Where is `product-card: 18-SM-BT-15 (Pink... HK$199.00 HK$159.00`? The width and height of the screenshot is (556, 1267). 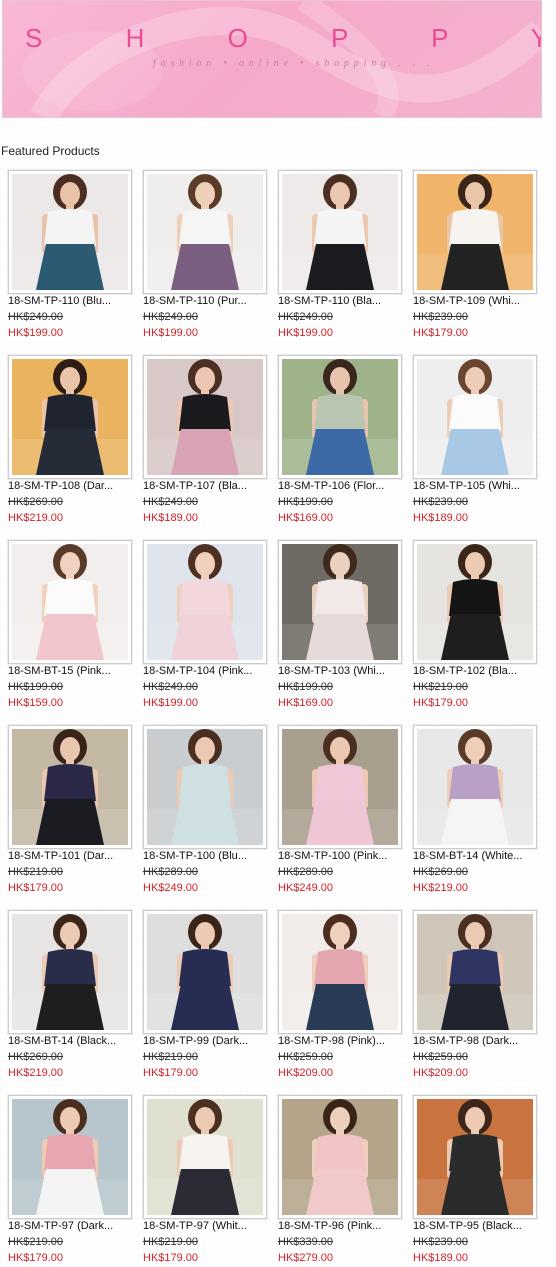
product-card: 18-SM-BT-15 (Pink... HK$199.00 HK$159.00 is located at coordinates (71, 630).